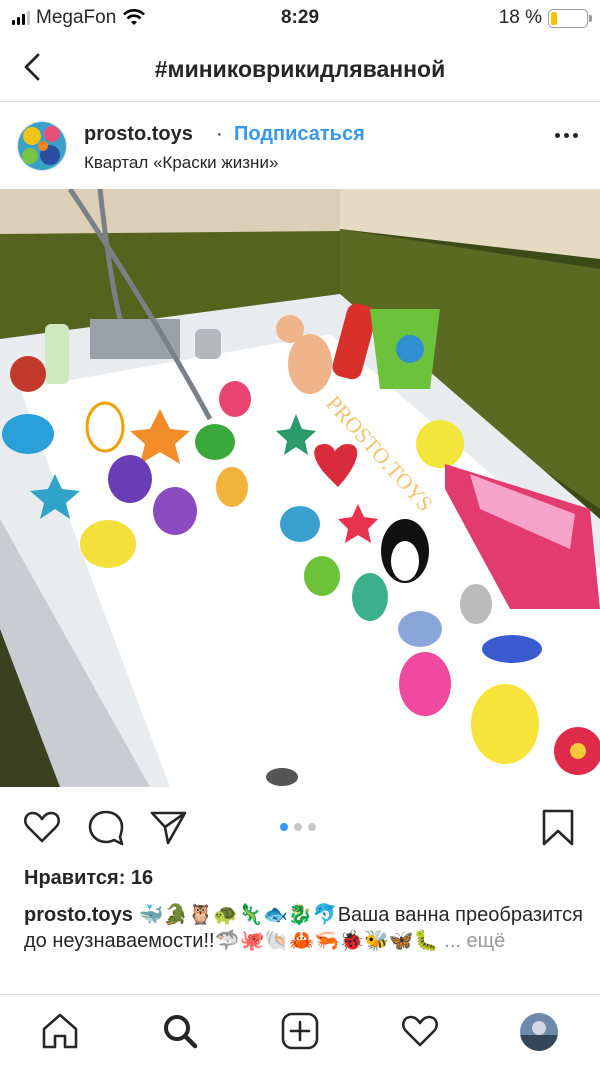  Describe the element at coordinates (566, 135) in the screenshot. I see `more-options-button` at that location.